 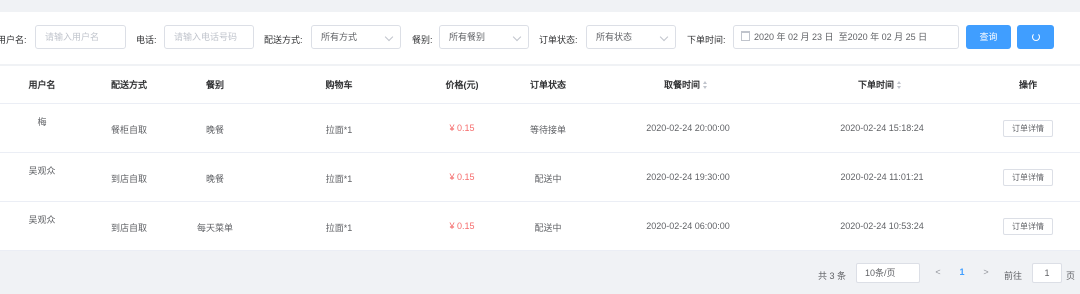 I want to click on order-time-header-label: 下单时间, so click(x=876, y=85).